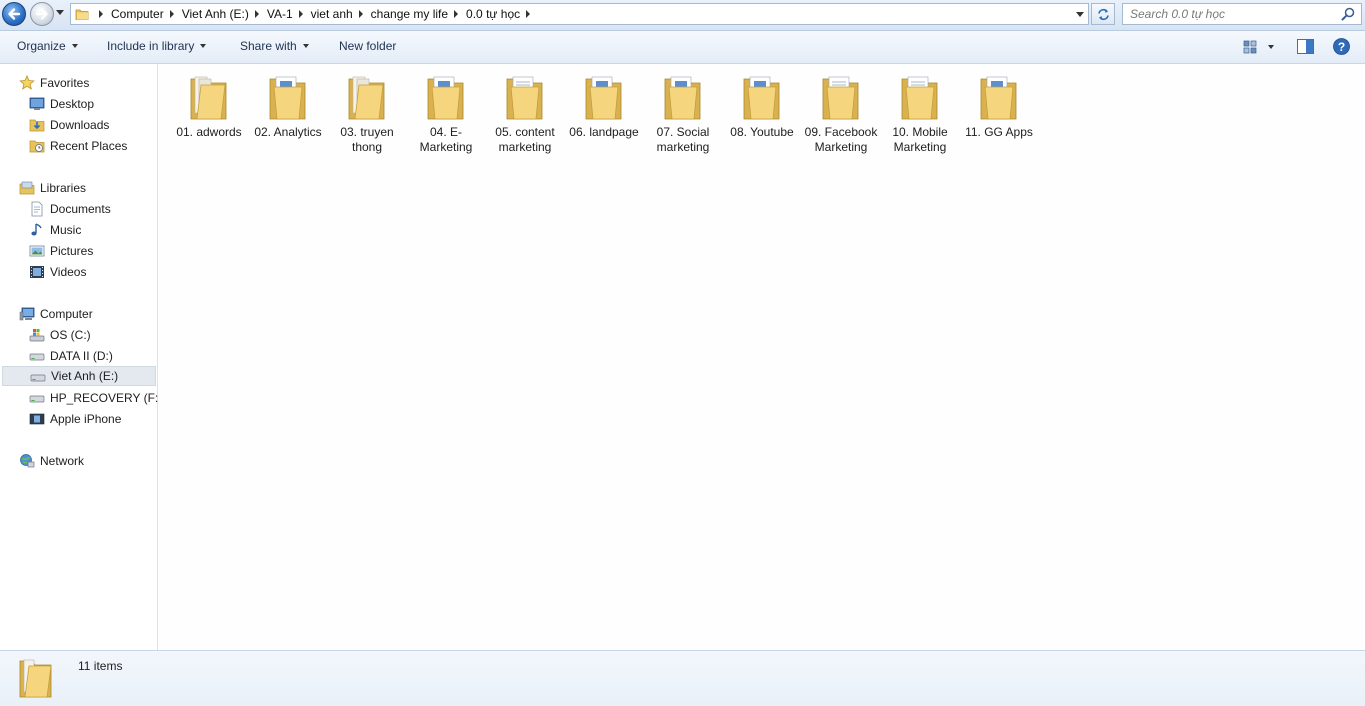 The height and width of the screenshot is (706, 1365). What do you see at coordinates (78, 356) in the screenshot?
I see `nav-drive-d: DATA II (D:)` at bounding box center [78, 356].